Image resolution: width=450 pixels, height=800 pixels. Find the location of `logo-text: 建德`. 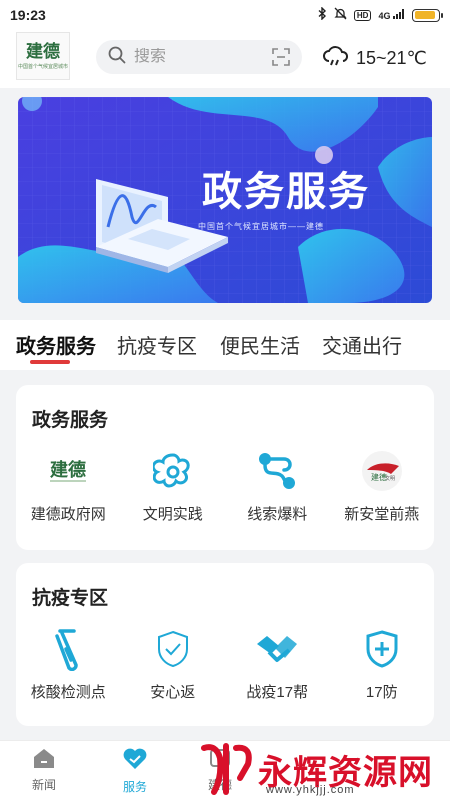

logo-text: 建德 is located at coordinates (43, 51).